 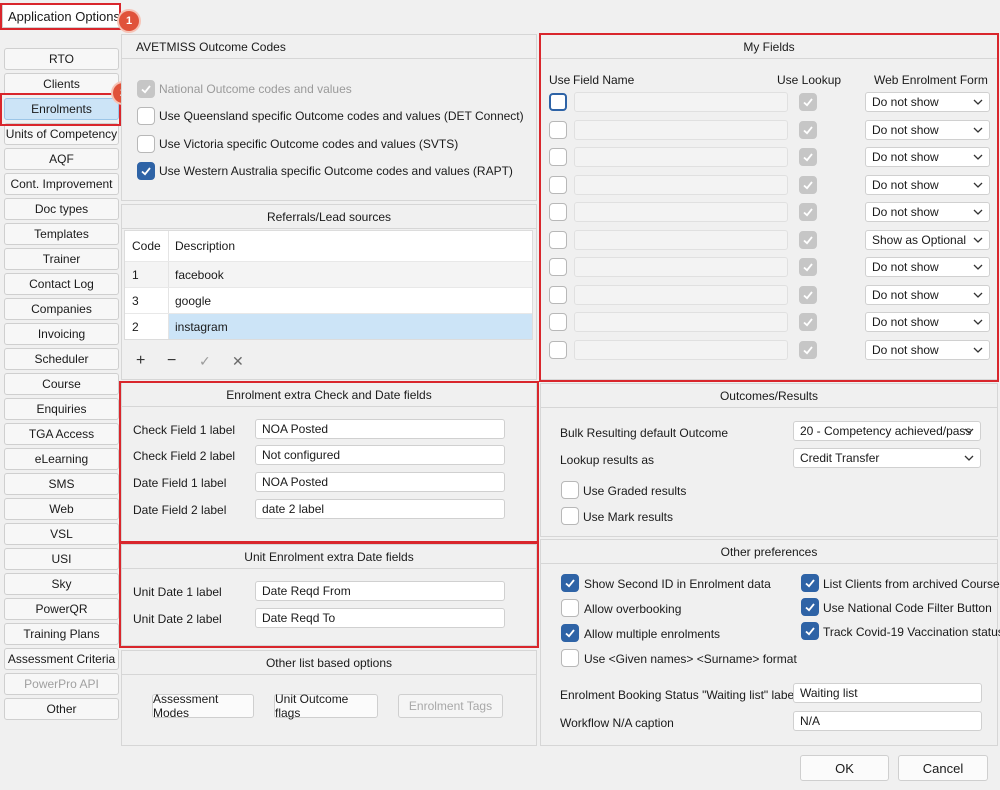 What do you see at coordinates (61, 359) in the screenshot?
I see `sidebar-item-scheduler: Scheduler` at bounding box center [61, 359].